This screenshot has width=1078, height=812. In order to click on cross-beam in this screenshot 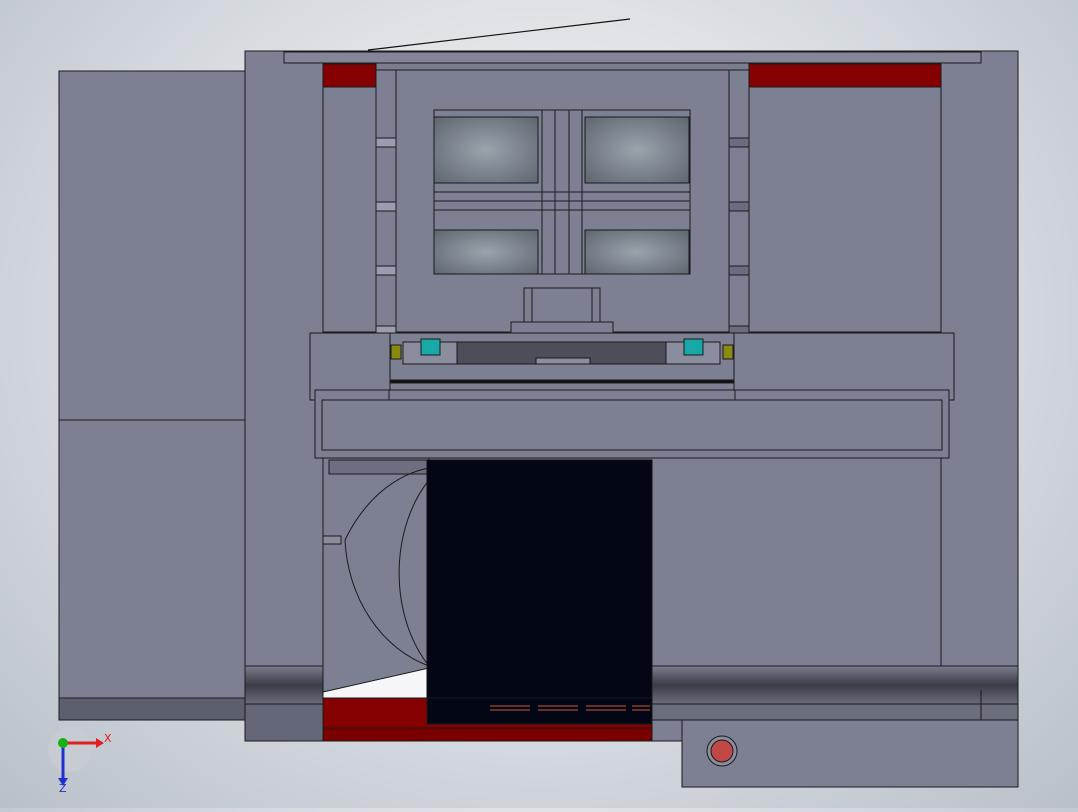, I will do `click(632, 424)`.